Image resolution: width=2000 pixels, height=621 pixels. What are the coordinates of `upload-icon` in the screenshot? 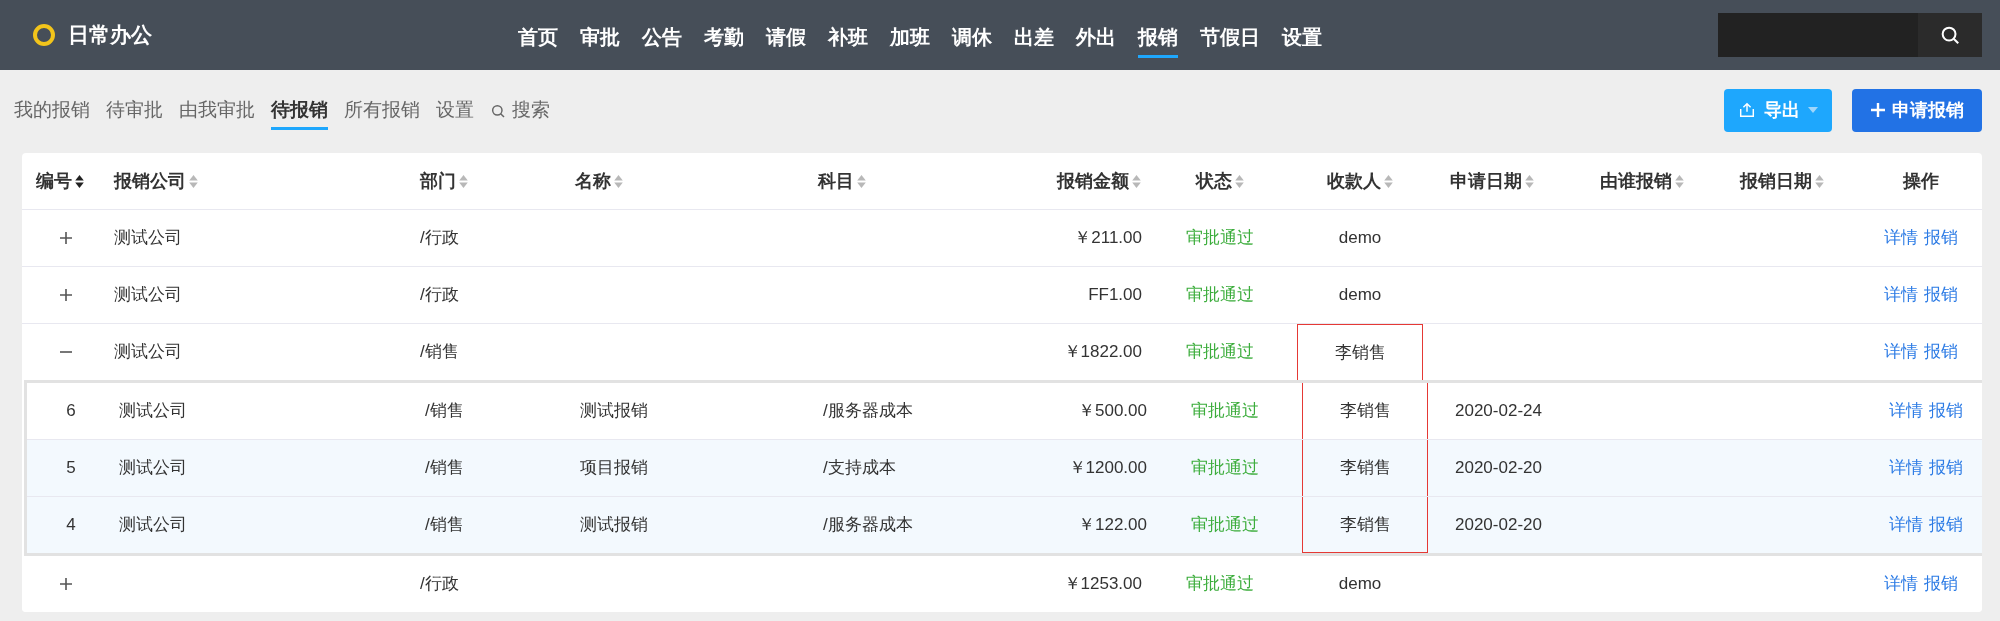 It's located at (1747, 110).